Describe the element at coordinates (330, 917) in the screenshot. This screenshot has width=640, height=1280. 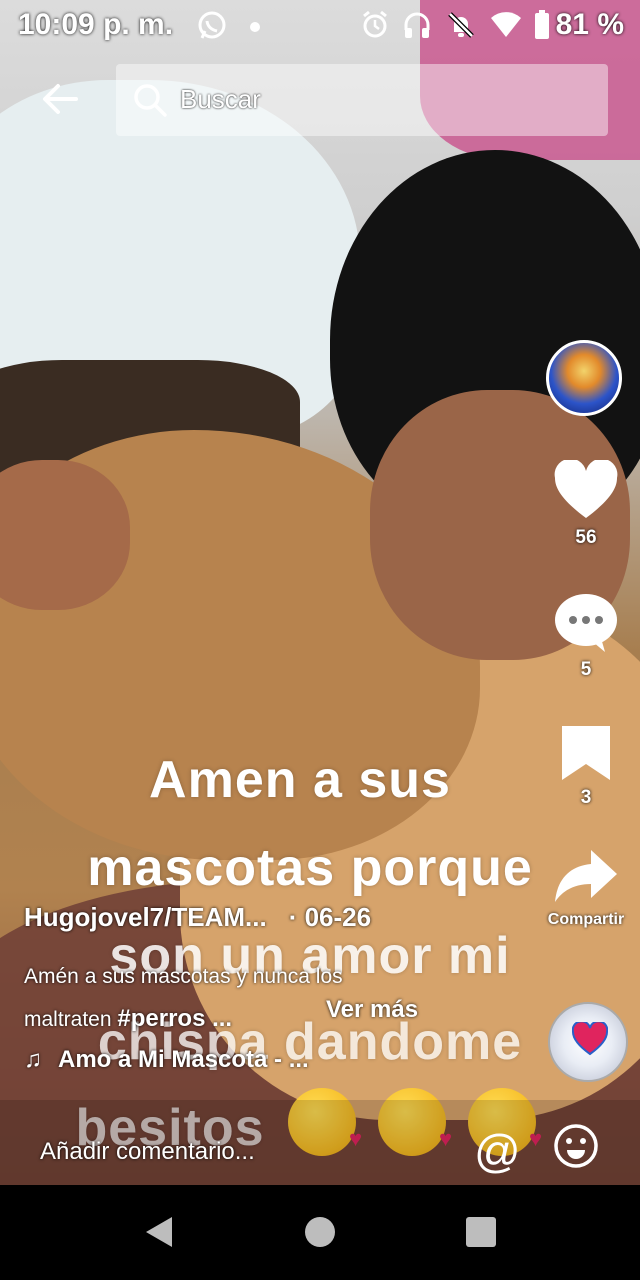
I see `post-date: · 06-26` at that location.